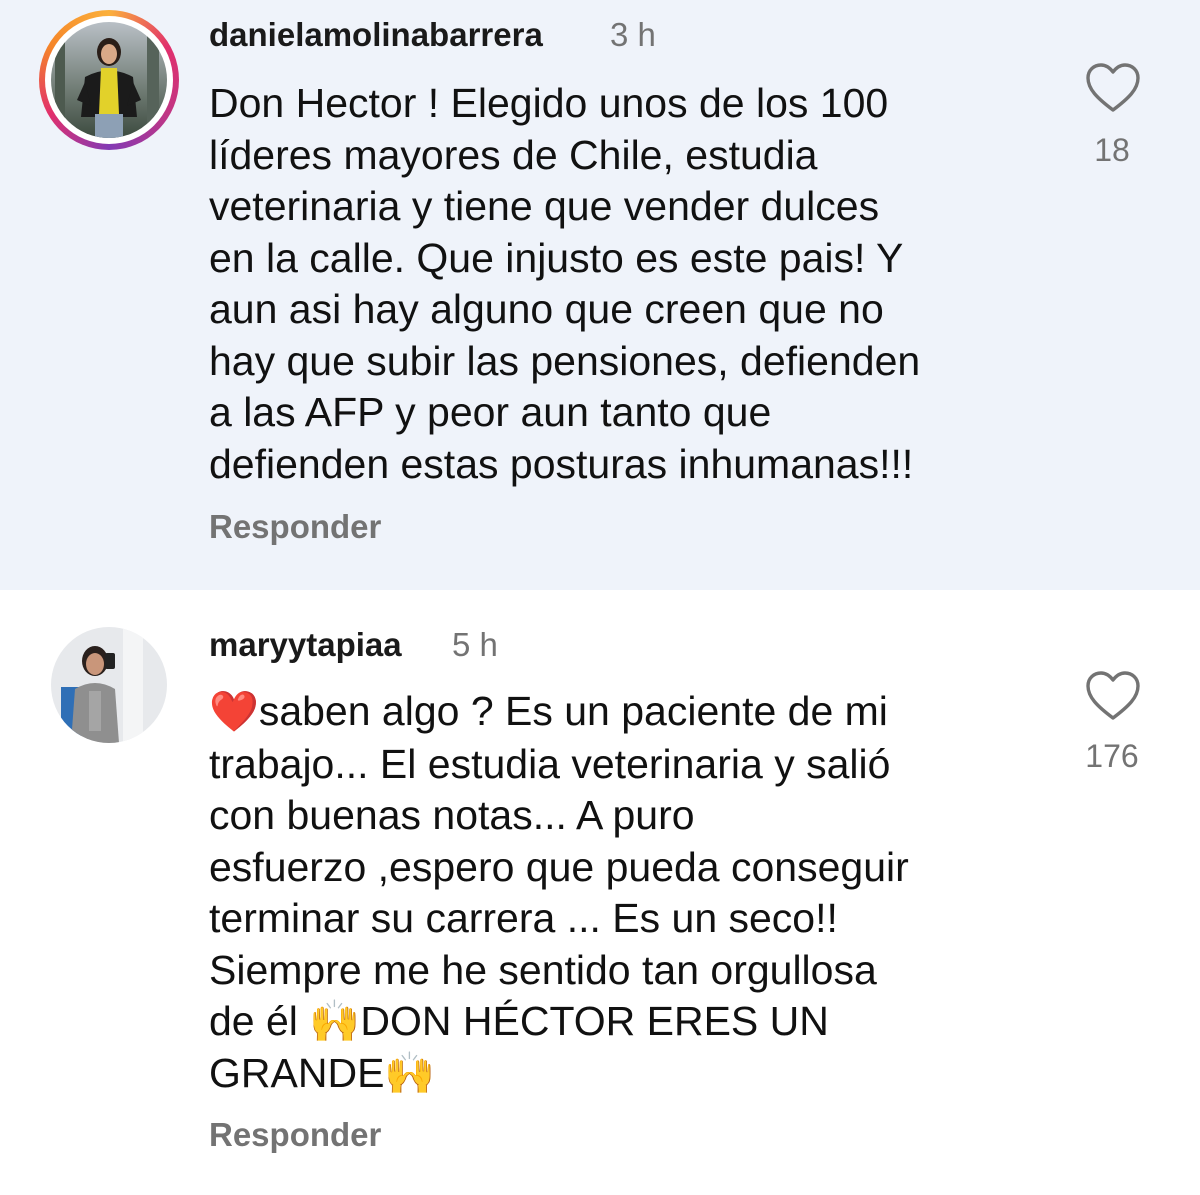 This screenshot has width=1200, height=1195. What do you see at coordinates (234, 712) in the screenshot?
I see `red-heart-emoji: ❤️` at bounding box center [234, 712].